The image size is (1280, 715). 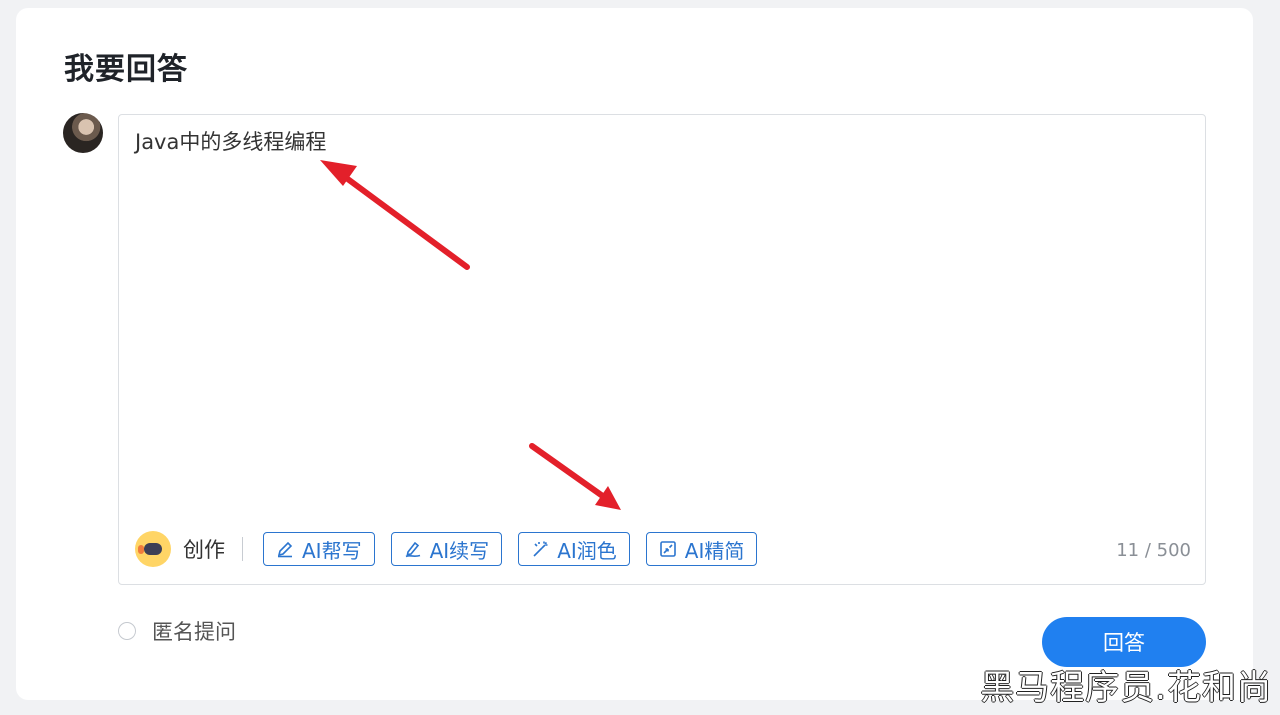 I want to click on watermark: 黑马程序员.花和尚, so click(x=1126, y=688).